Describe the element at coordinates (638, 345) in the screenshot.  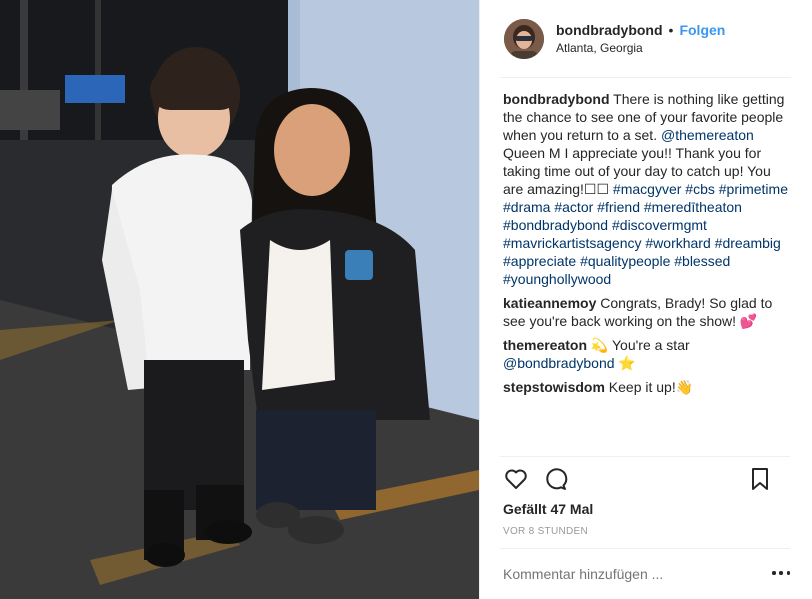
I see `comment-text: 💫 You're a star` at that location.